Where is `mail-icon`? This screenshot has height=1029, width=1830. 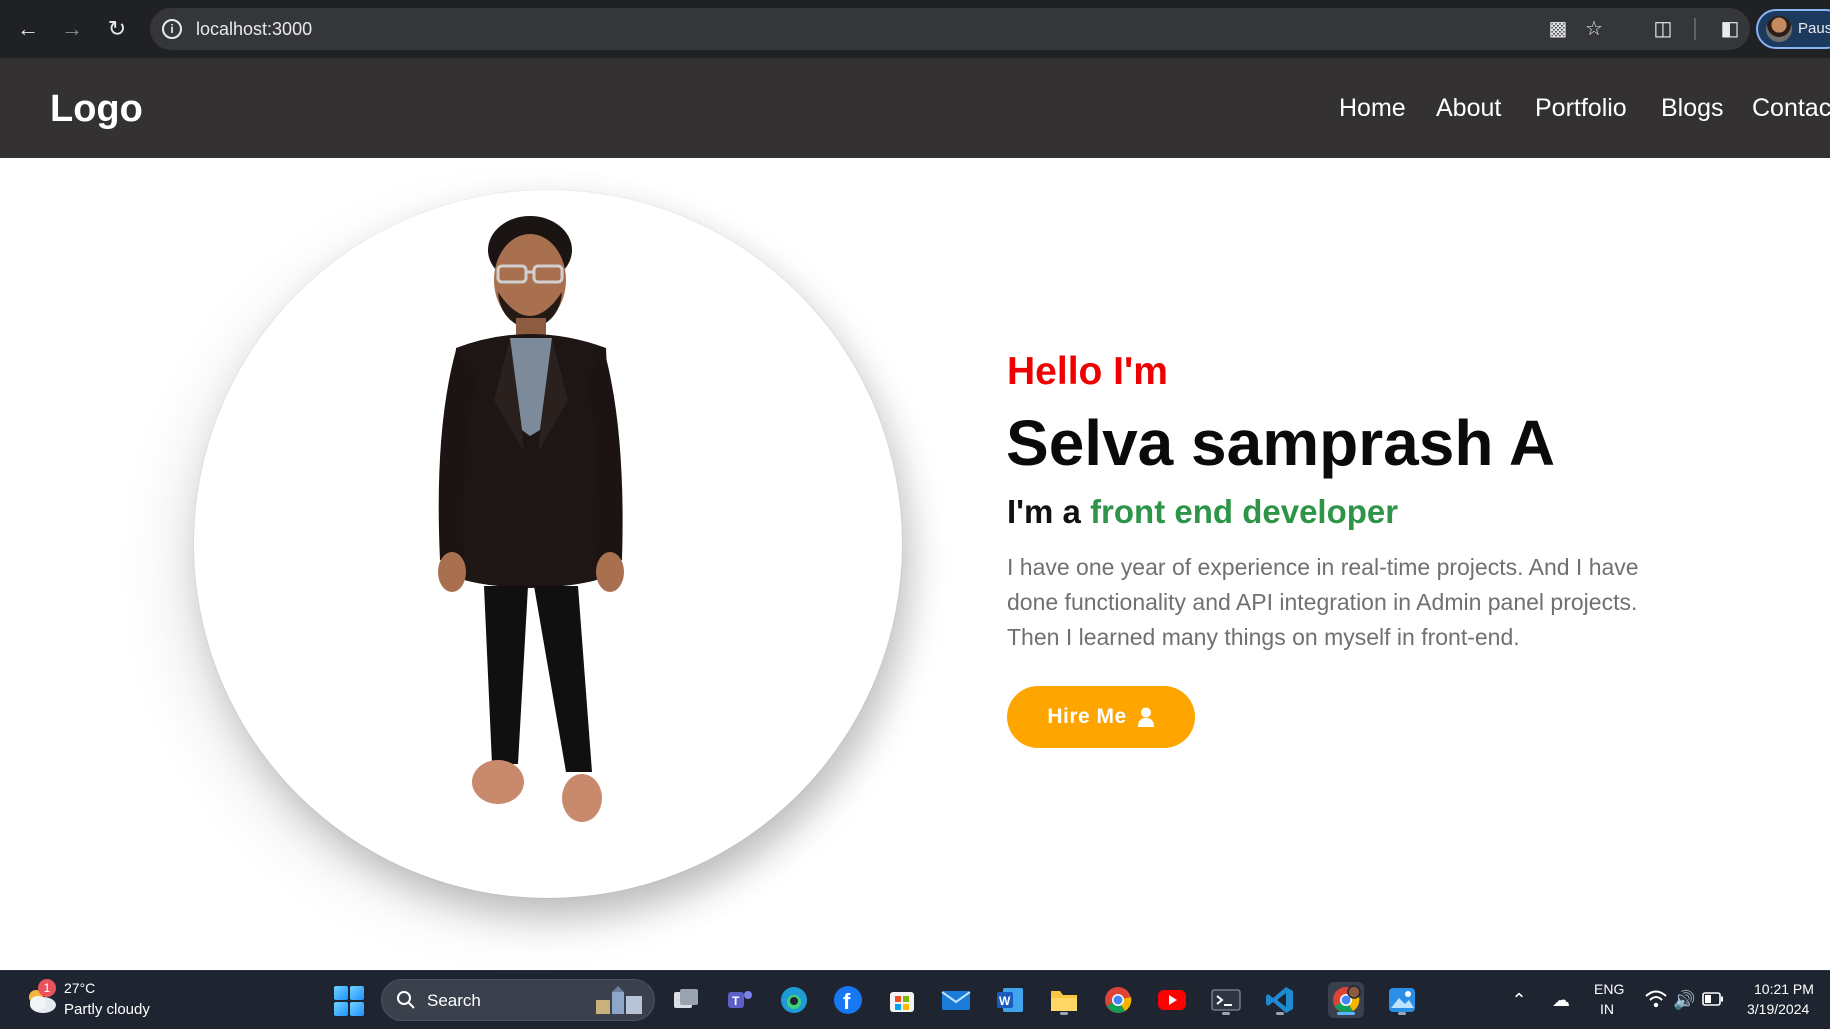 mail-icon is located at coordinates (956, 1000).